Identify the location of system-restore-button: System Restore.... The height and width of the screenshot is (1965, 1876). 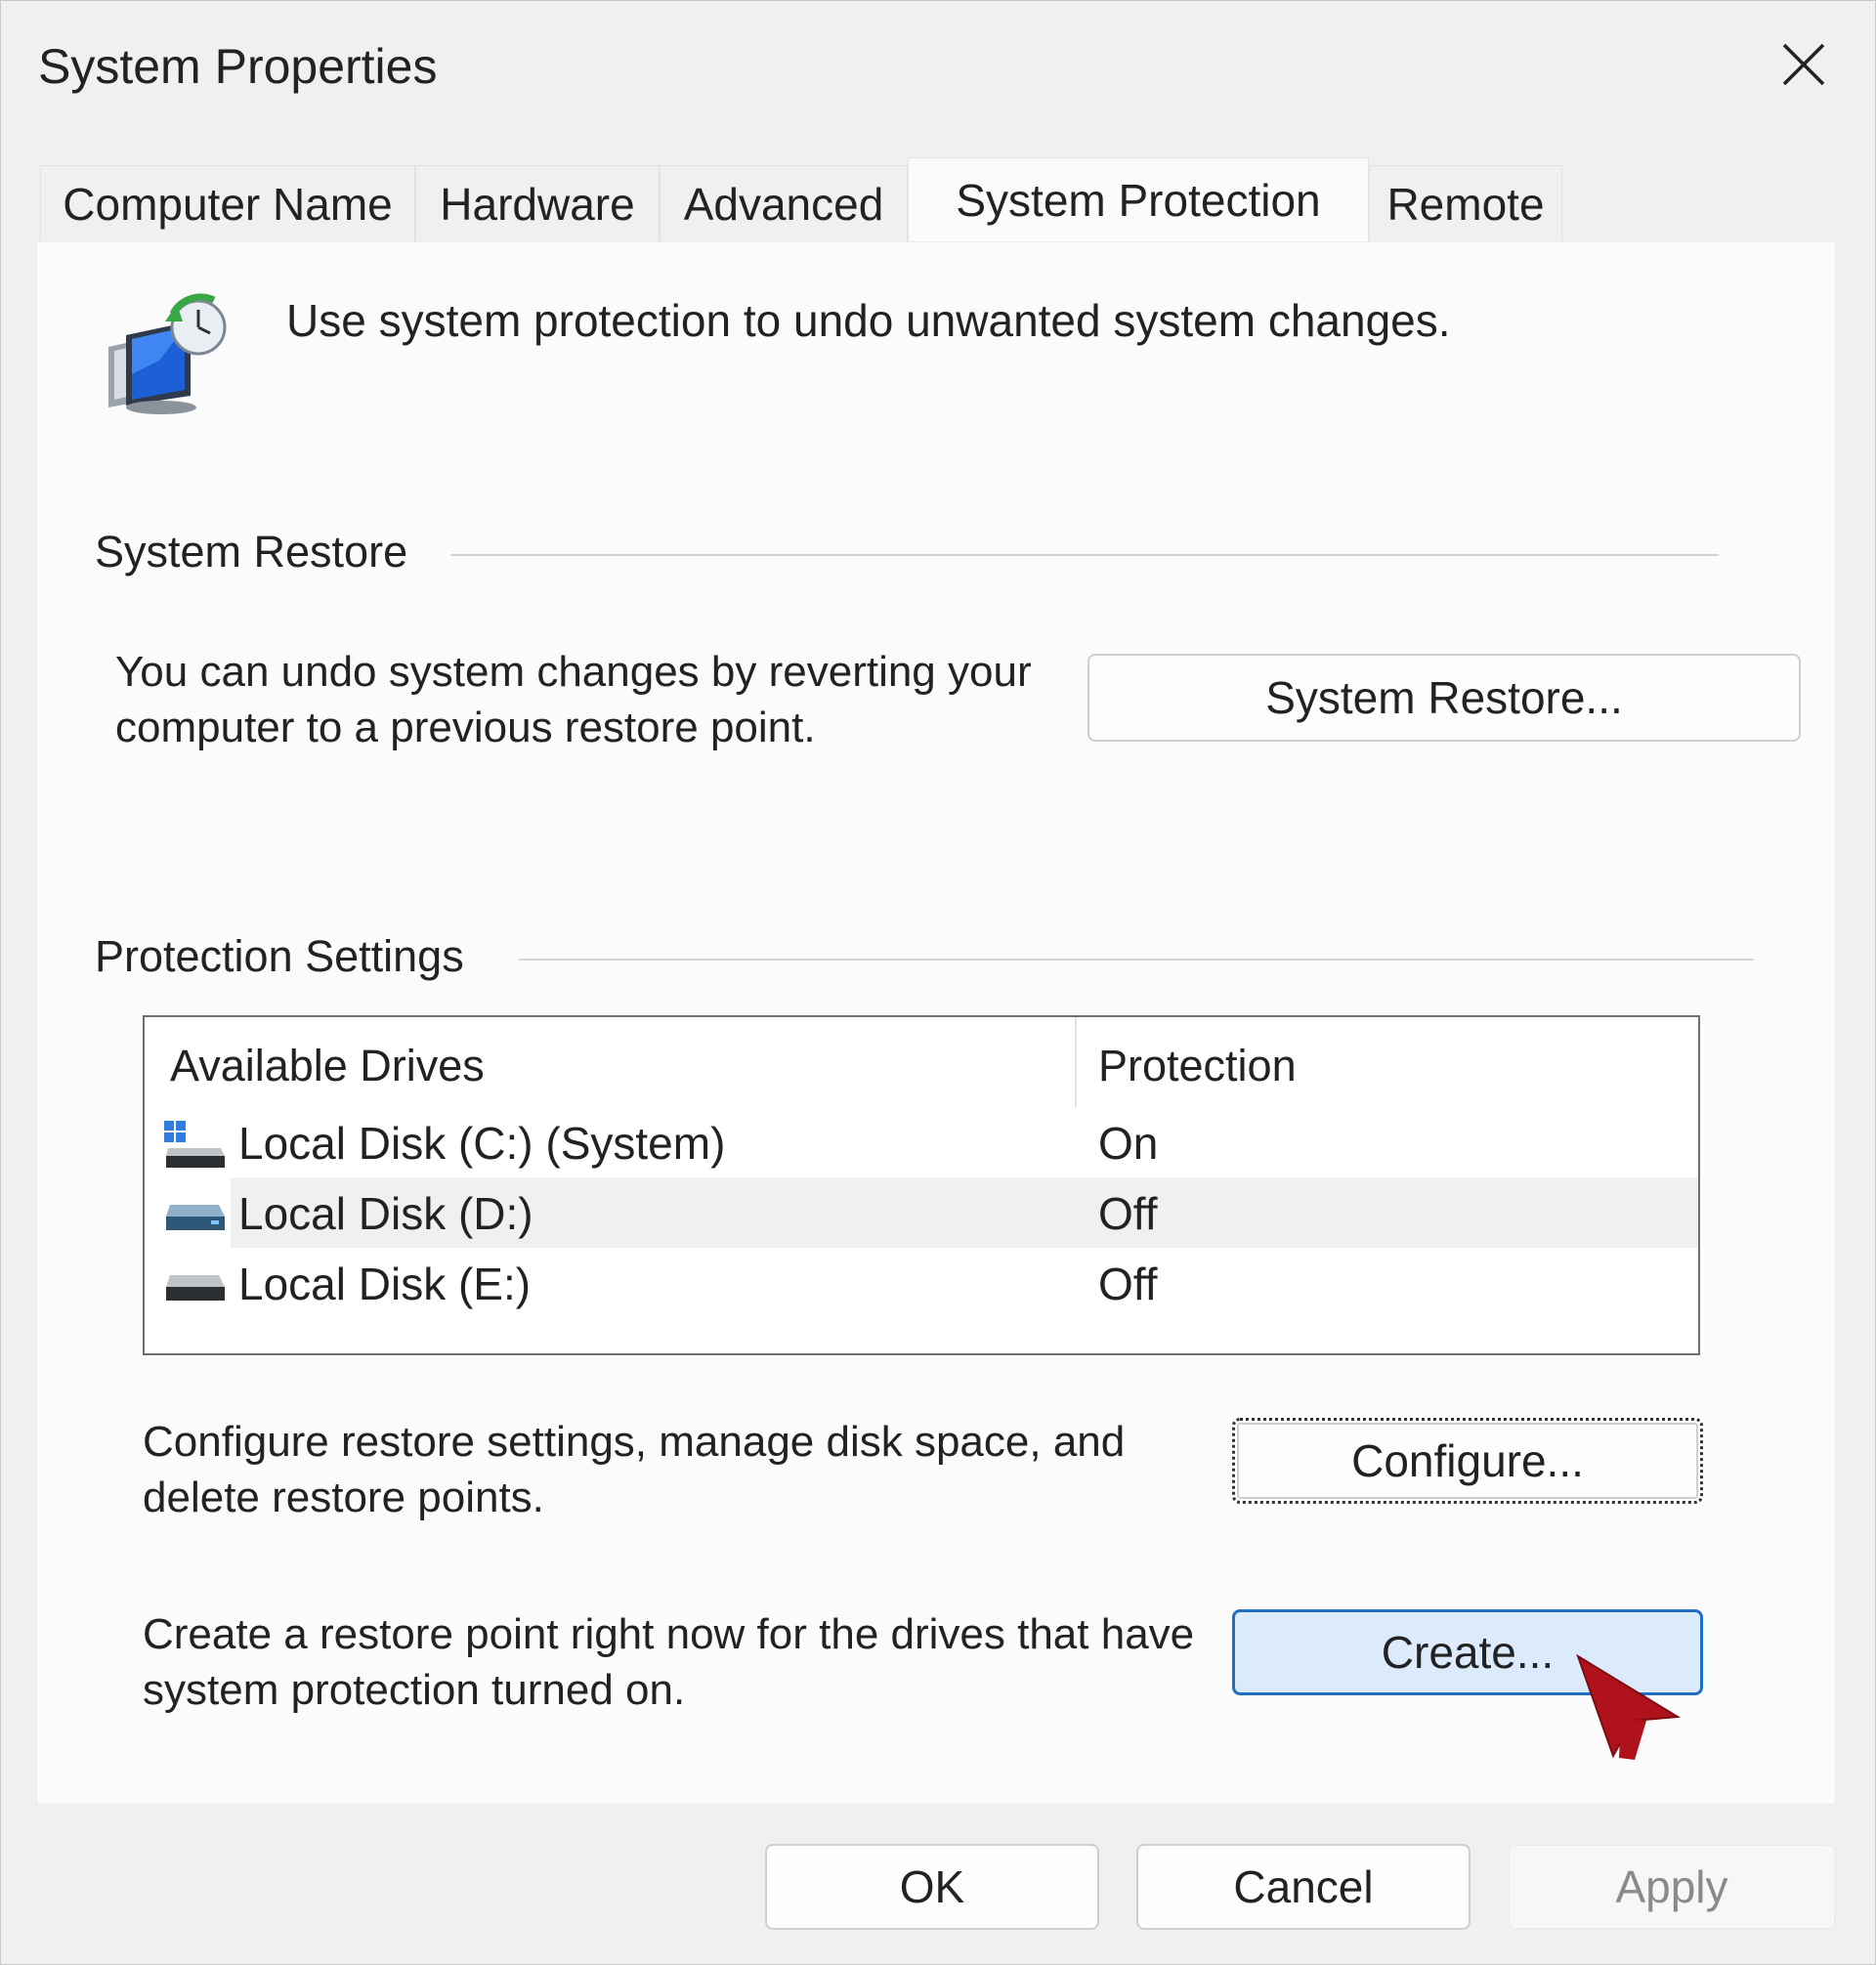
(1444, 698).